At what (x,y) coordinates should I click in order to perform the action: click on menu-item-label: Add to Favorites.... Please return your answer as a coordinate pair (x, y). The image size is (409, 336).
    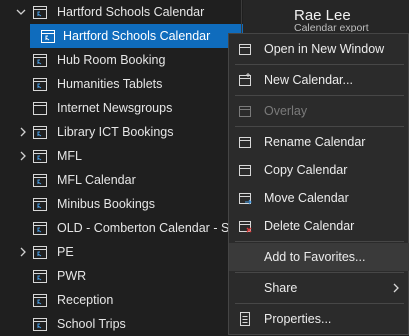
    Looking at the image, I should click on (315, 257).